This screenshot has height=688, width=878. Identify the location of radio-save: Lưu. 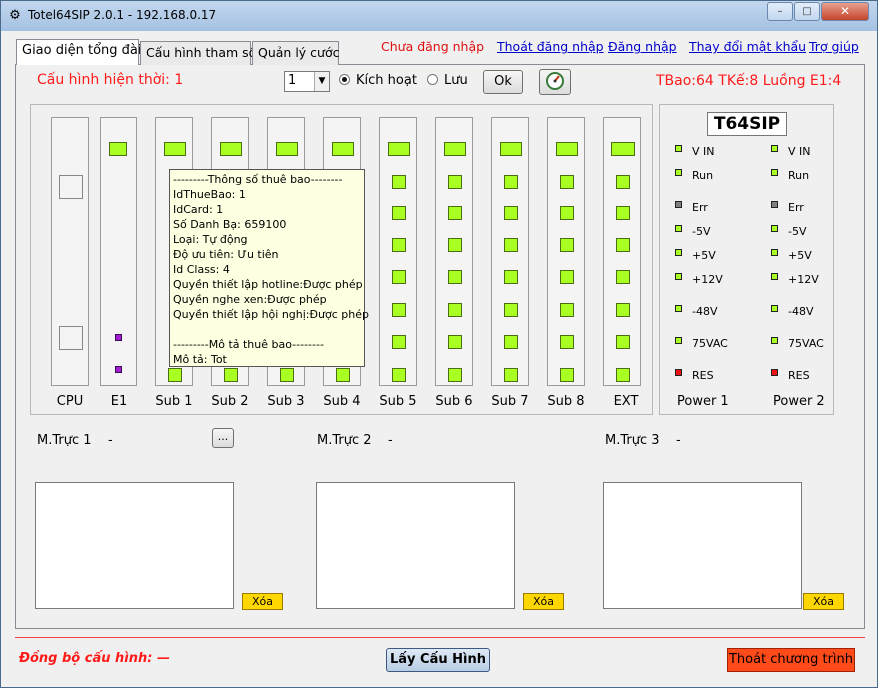
(447, 80).